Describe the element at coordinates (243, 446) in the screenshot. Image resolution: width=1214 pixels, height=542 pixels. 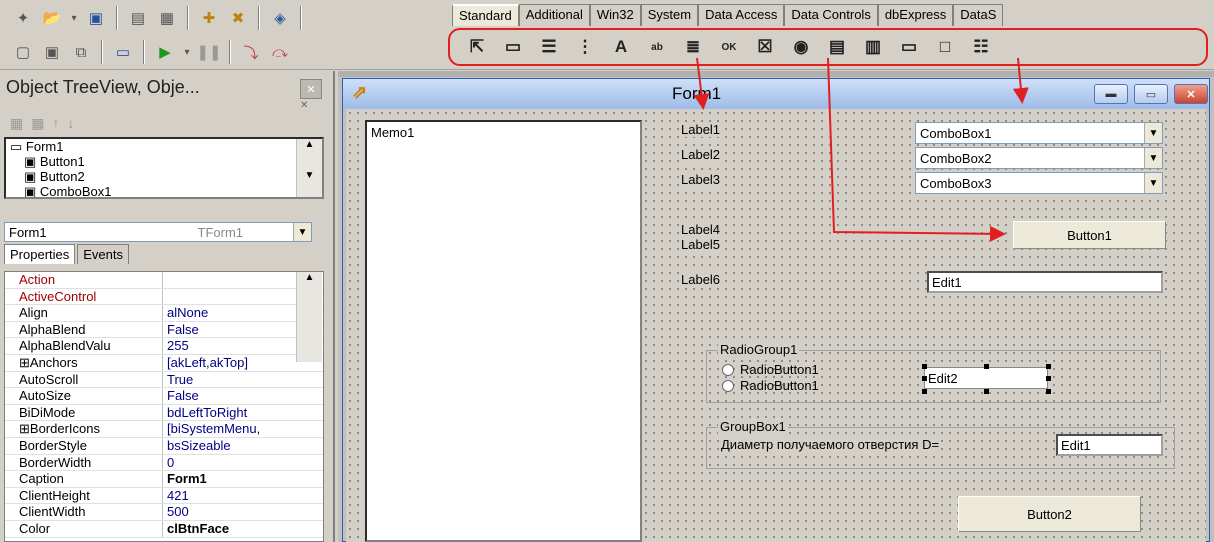
I see `property-value: bsSizeable` at that location.